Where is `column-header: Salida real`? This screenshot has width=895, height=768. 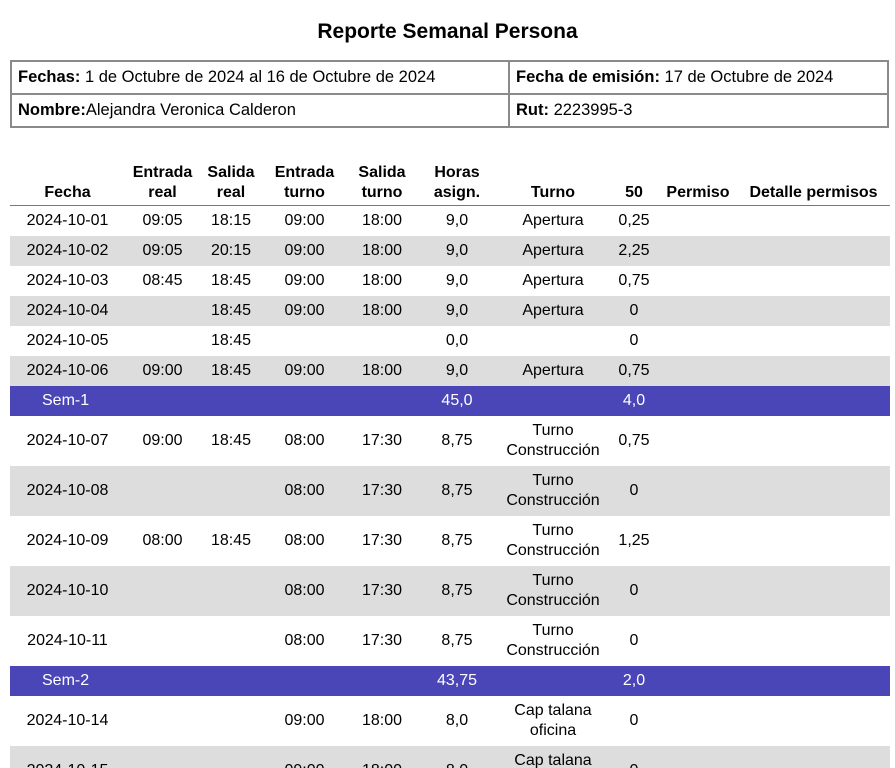
column-header: Salida real is located at coordinates (231, 184).